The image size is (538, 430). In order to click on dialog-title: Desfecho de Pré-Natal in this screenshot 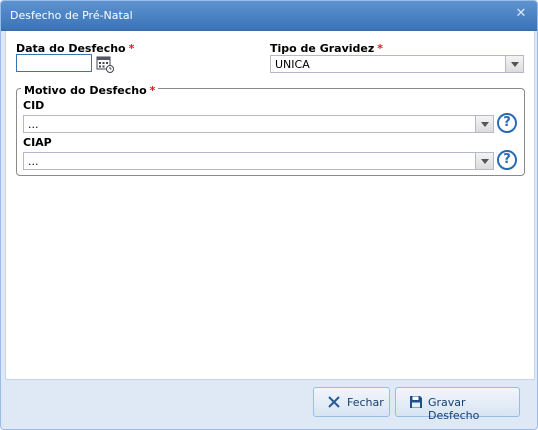, I will do `click(71, 15)`.